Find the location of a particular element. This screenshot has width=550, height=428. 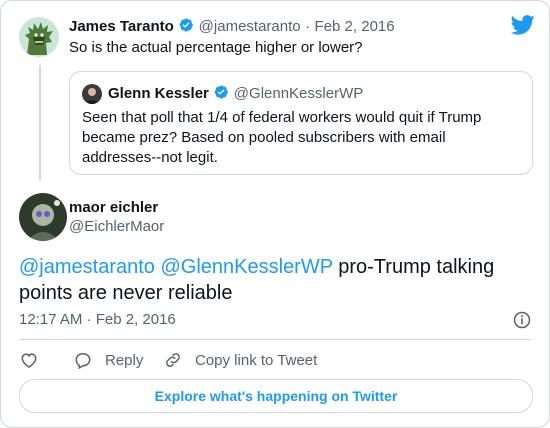

author-handle: @EichlerMaor is located at coordinates (116, 226).